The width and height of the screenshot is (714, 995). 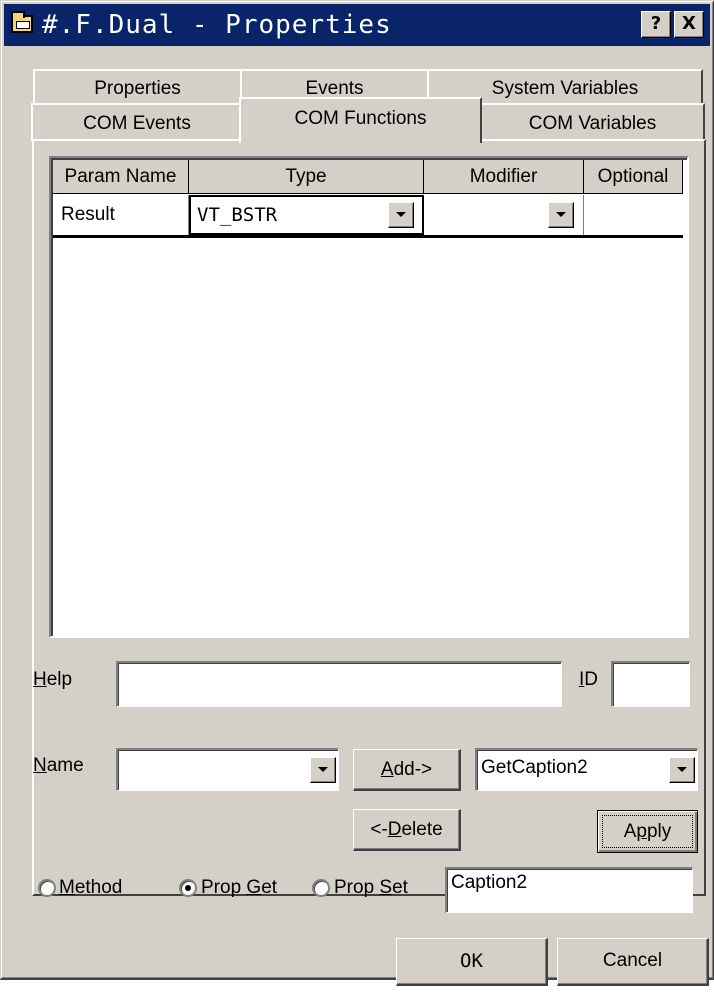 What do you see at coordinates (504, 177) in the screenshot?
I see `col-header-modifier: Modifier` at bounding box center [504, 177].